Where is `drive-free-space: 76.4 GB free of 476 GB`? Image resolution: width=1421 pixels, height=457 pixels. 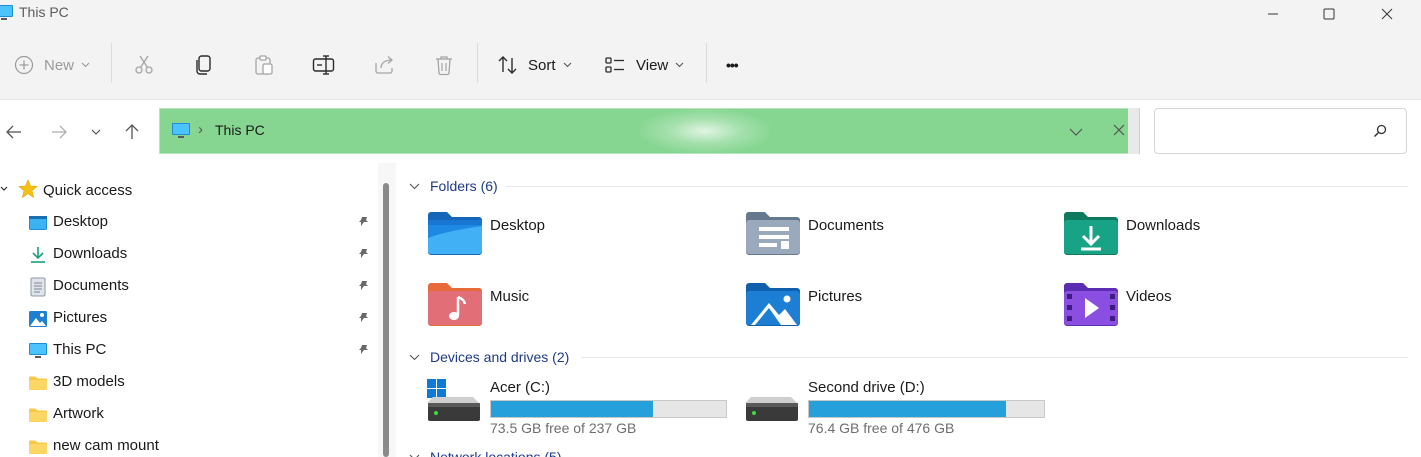
drive-free-space: 76.4 GB free of 476 GB is located at coordinates (881, 428).